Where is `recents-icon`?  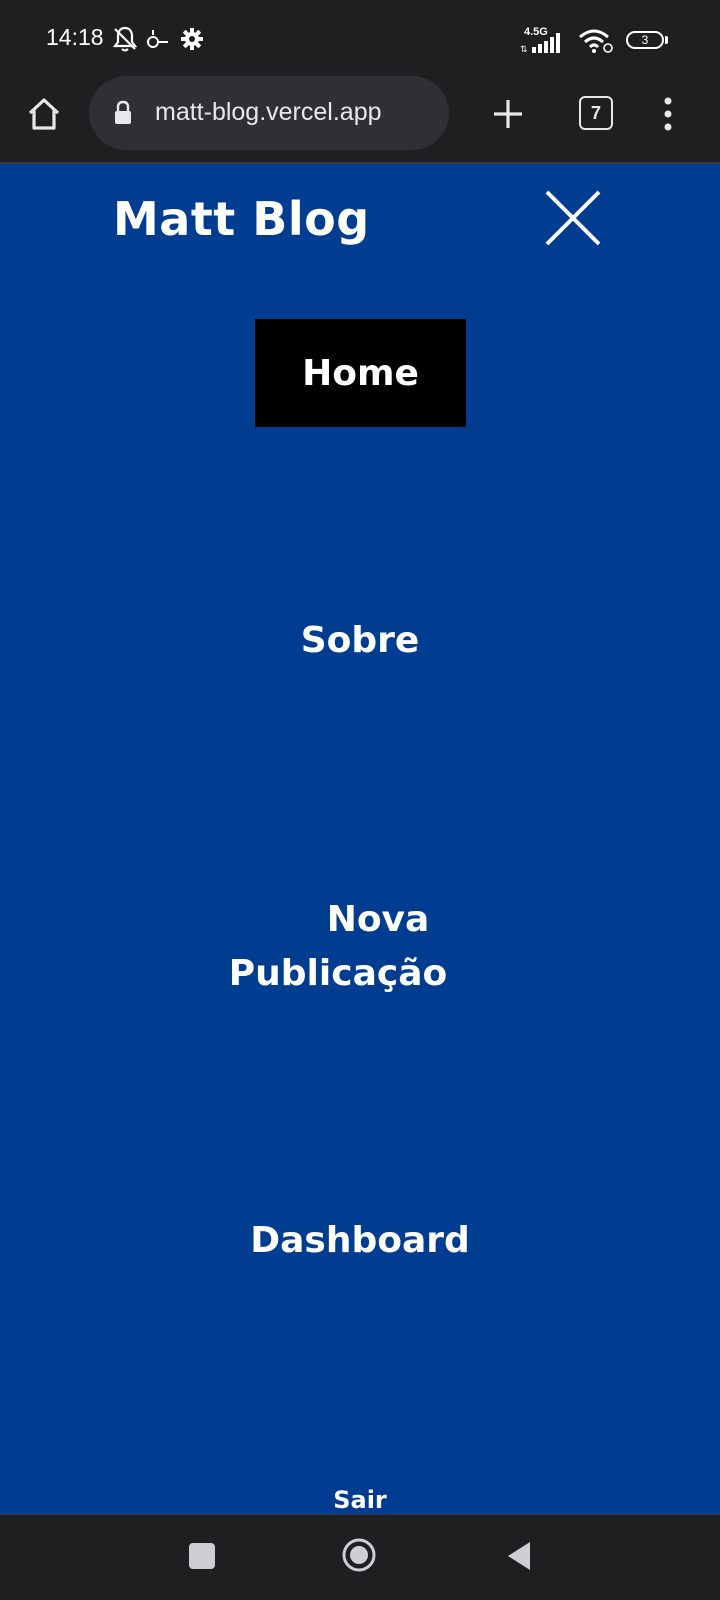 recents-icon is located at coordinates (202, 1556).